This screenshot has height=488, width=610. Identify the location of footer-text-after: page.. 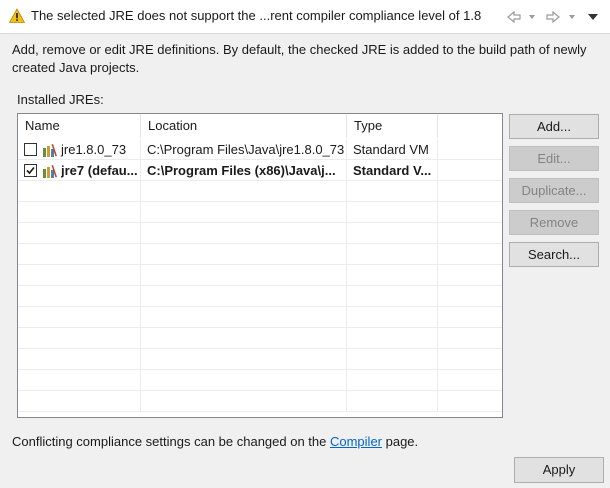
(400, 441).